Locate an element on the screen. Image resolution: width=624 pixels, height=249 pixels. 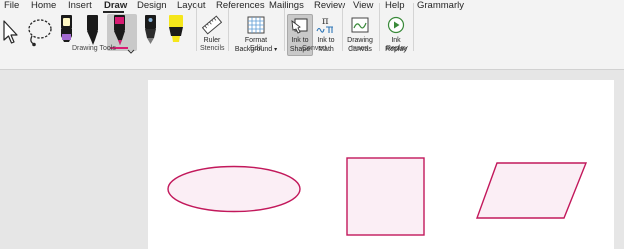
pencil-tool is located at coordinates (151, 31).